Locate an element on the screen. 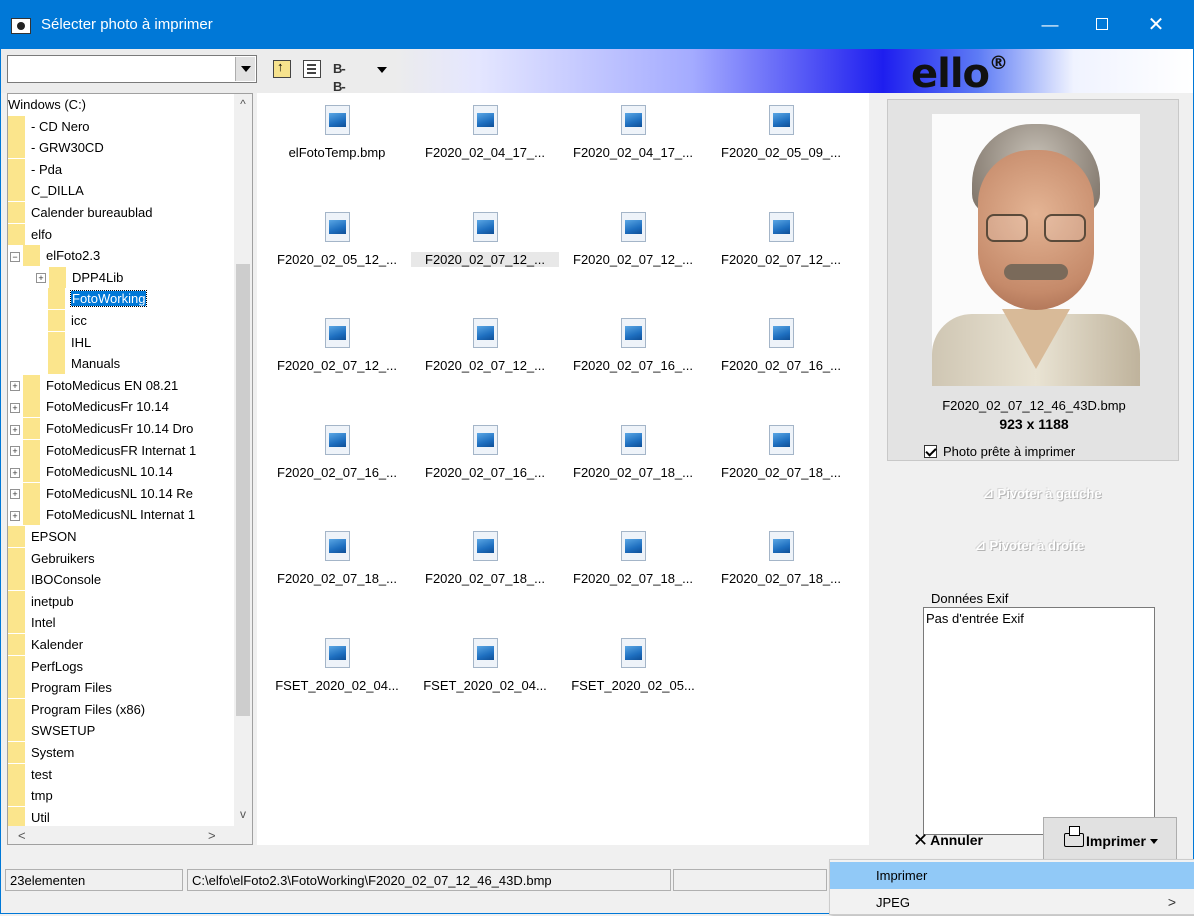 Image resolution: width=1194 pixels, height=916 pixels. exif-textbox: Pas d'entrée Exif is located at coordinates (1039, 721).